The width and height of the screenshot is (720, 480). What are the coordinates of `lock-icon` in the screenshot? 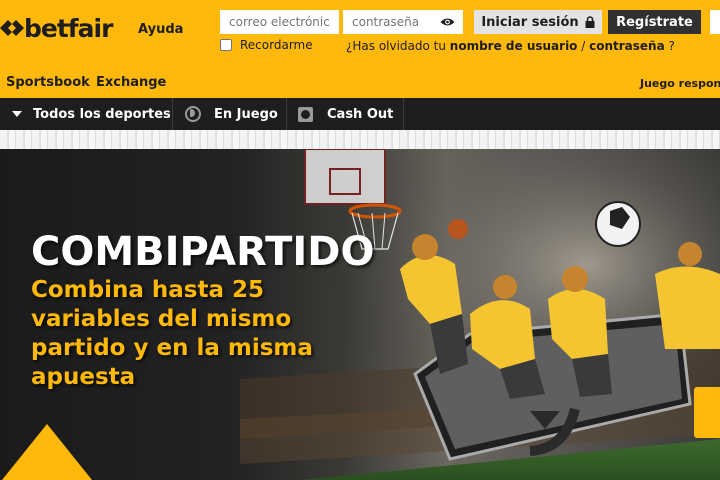 It's located at (590, 22).